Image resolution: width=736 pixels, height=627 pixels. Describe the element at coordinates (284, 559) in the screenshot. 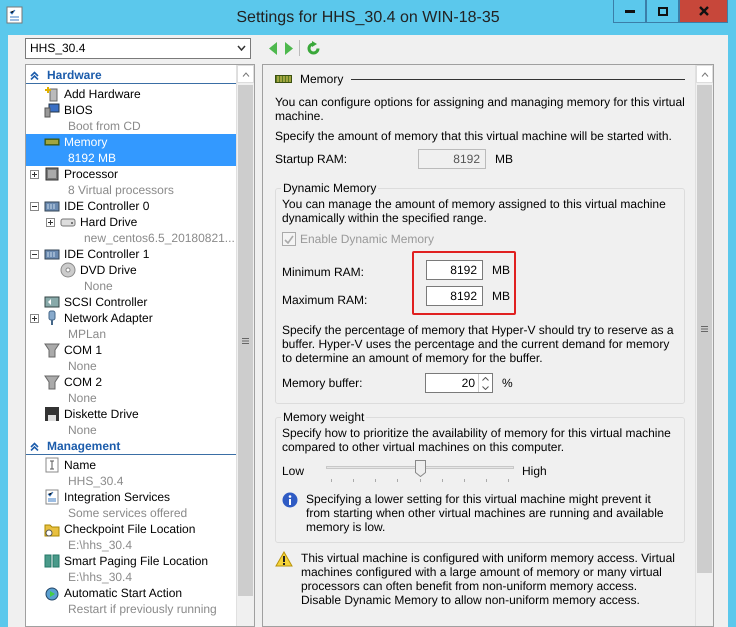

I see `warning-icon` at that location.